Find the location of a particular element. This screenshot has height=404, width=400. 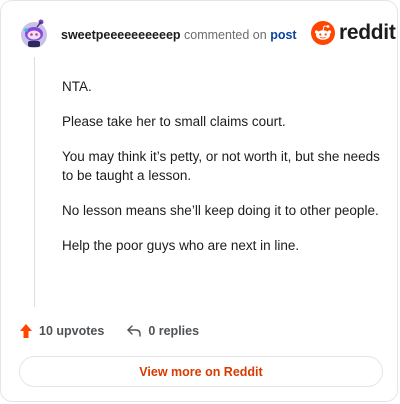

reply-button: 0 replies is located at coordinates (162, 331).